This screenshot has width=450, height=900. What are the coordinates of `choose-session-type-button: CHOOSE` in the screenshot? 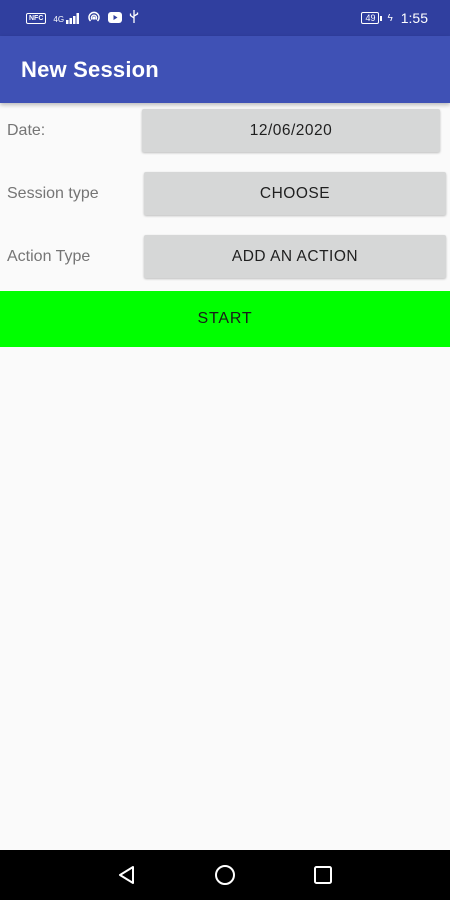 It's located at (295, 193).